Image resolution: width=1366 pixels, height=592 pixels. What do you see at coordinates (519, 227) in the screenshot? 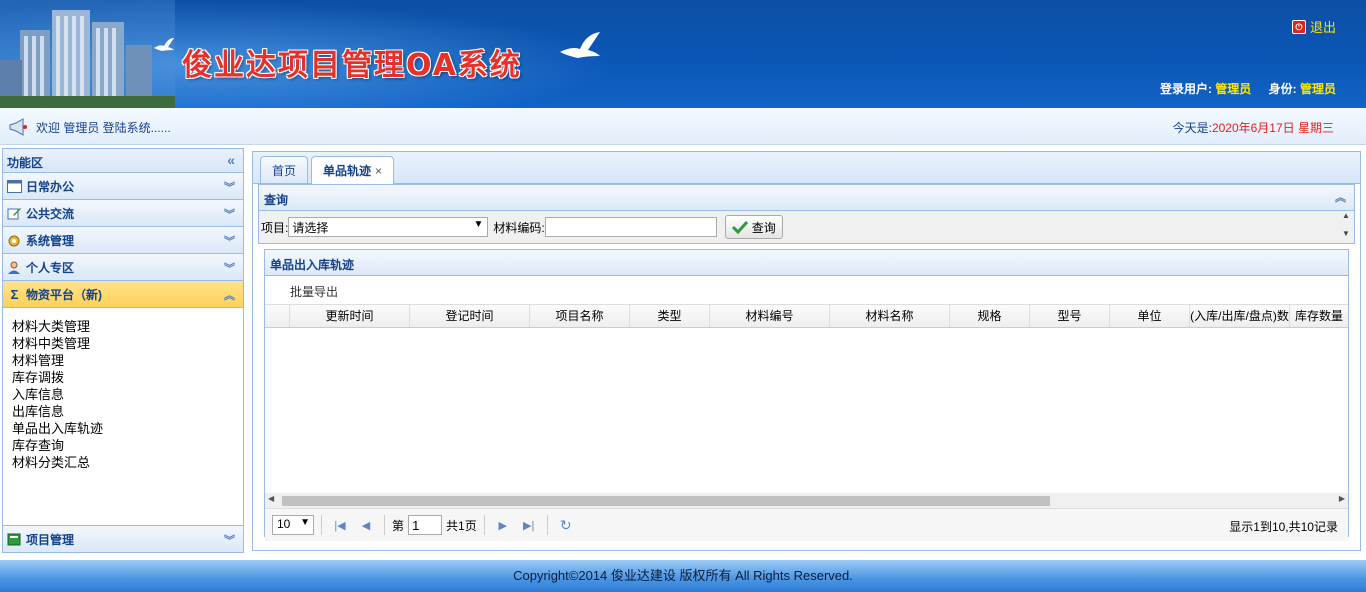
I see `code-label: 材料编码:` at bounding box center [519, 227].